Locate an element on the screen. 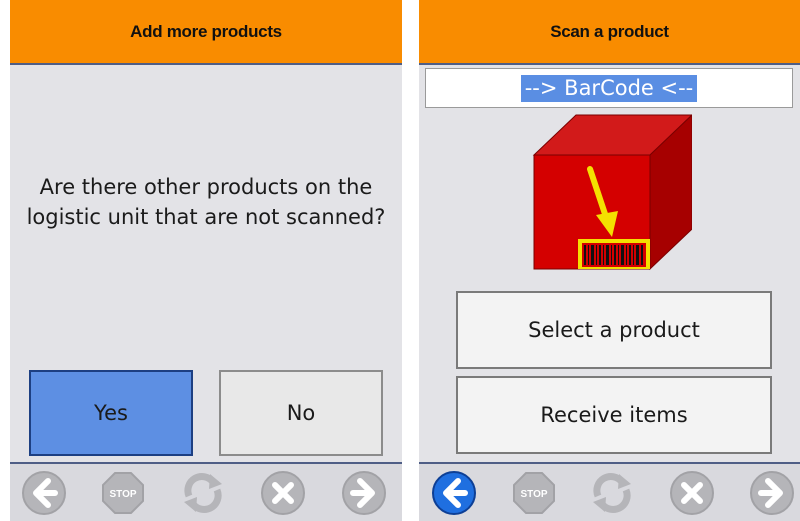 The height and width of the screenshot is (521, 800). barcode-value: --> BarCode <-- is located at coordinates (609, 88).